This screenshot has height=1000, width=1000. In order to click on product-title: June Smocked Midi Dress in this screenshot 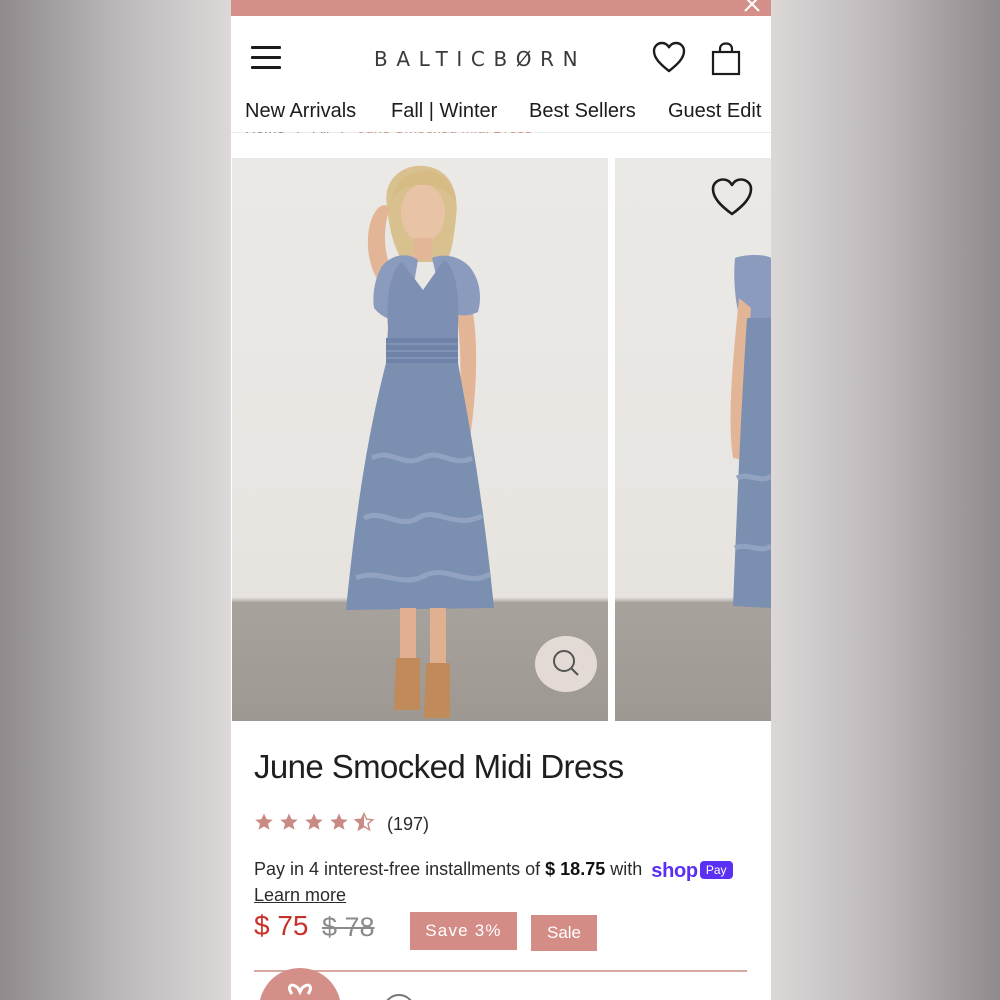, I will do `click(439, 766)`.